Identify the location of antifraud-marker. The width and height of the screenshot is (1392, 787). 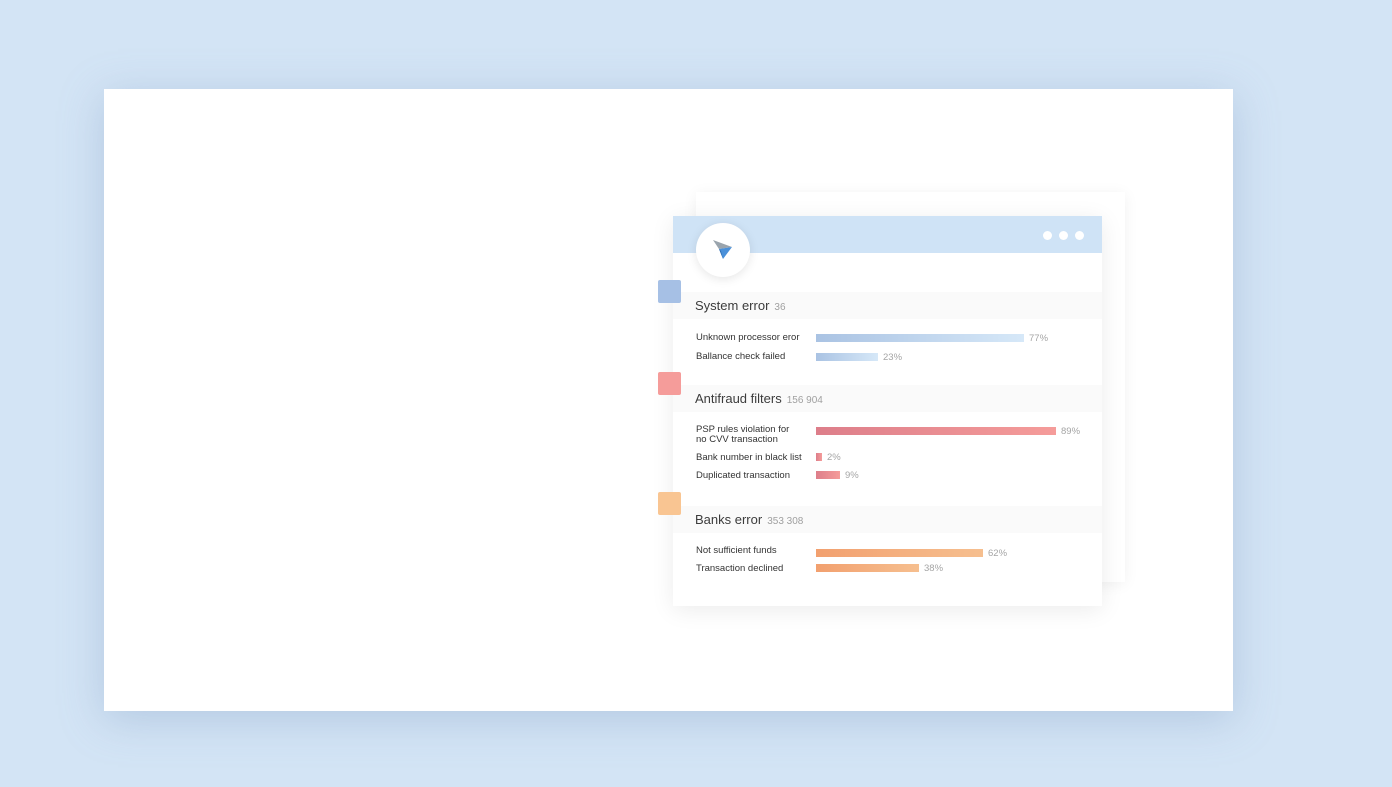
(669, 383).